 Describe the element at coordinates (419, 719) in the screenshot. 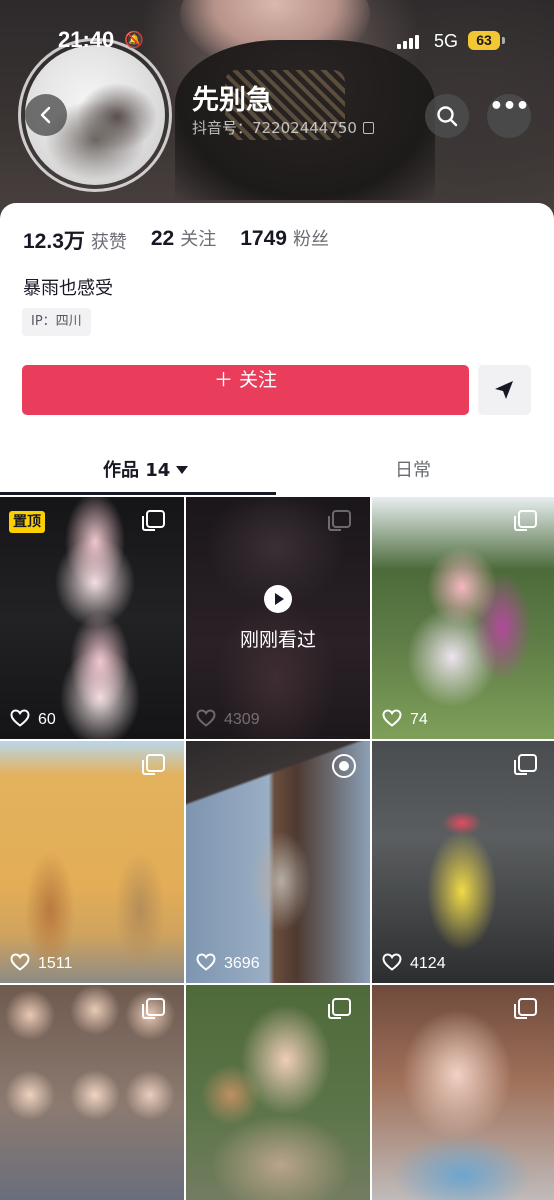

I see `like-count-value: 74` at that location.